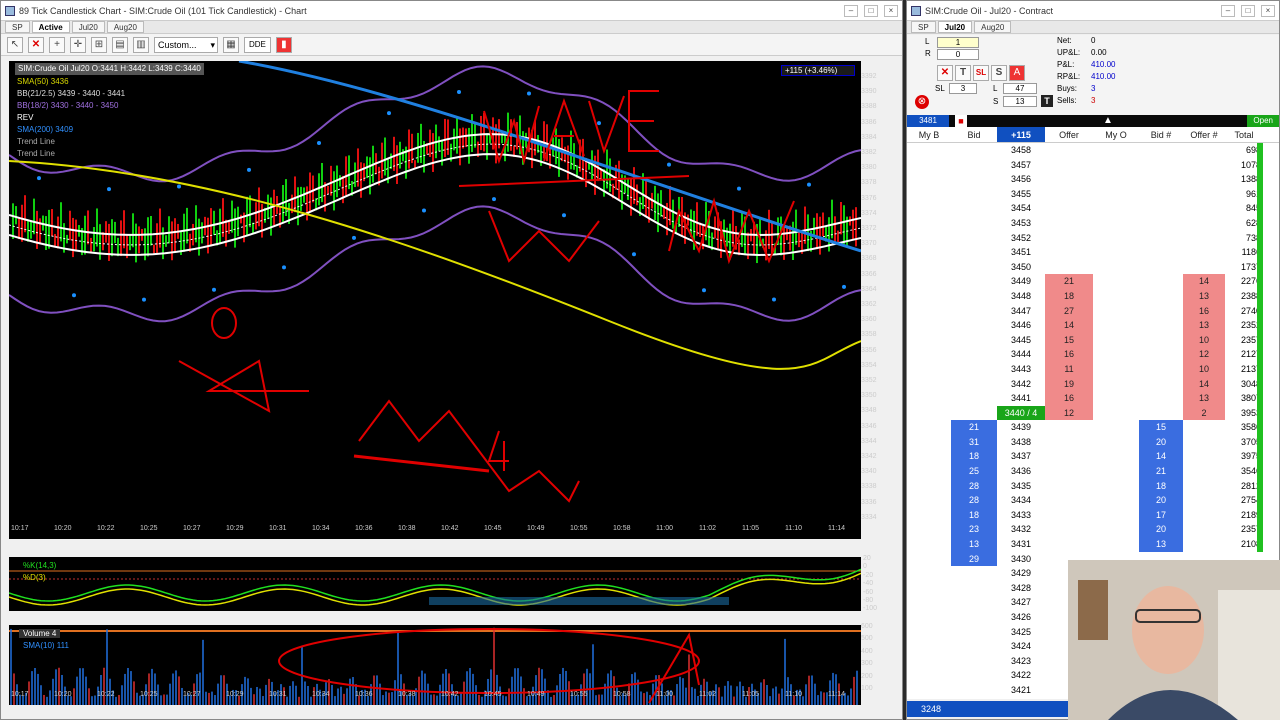 This screenshot has width=1280, height=720. What do you see at coordinates (257, 44) in the screenshot?
I see `dde-button: DDE` at bounding box center [257, 44].